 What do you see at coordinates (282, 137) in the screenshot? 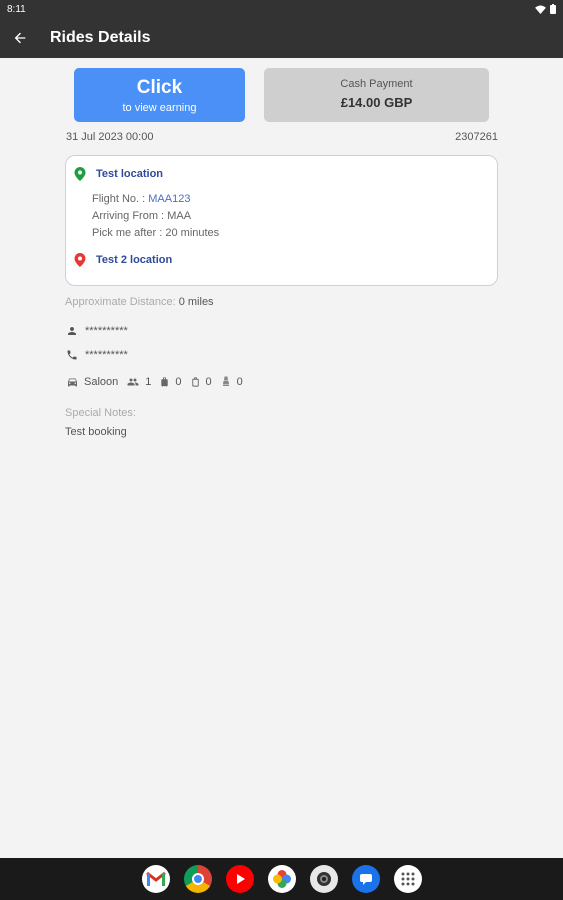
I see `ride-meta: 31 Jul 2023 00:00 2307261` at bounding box center [282, 137].